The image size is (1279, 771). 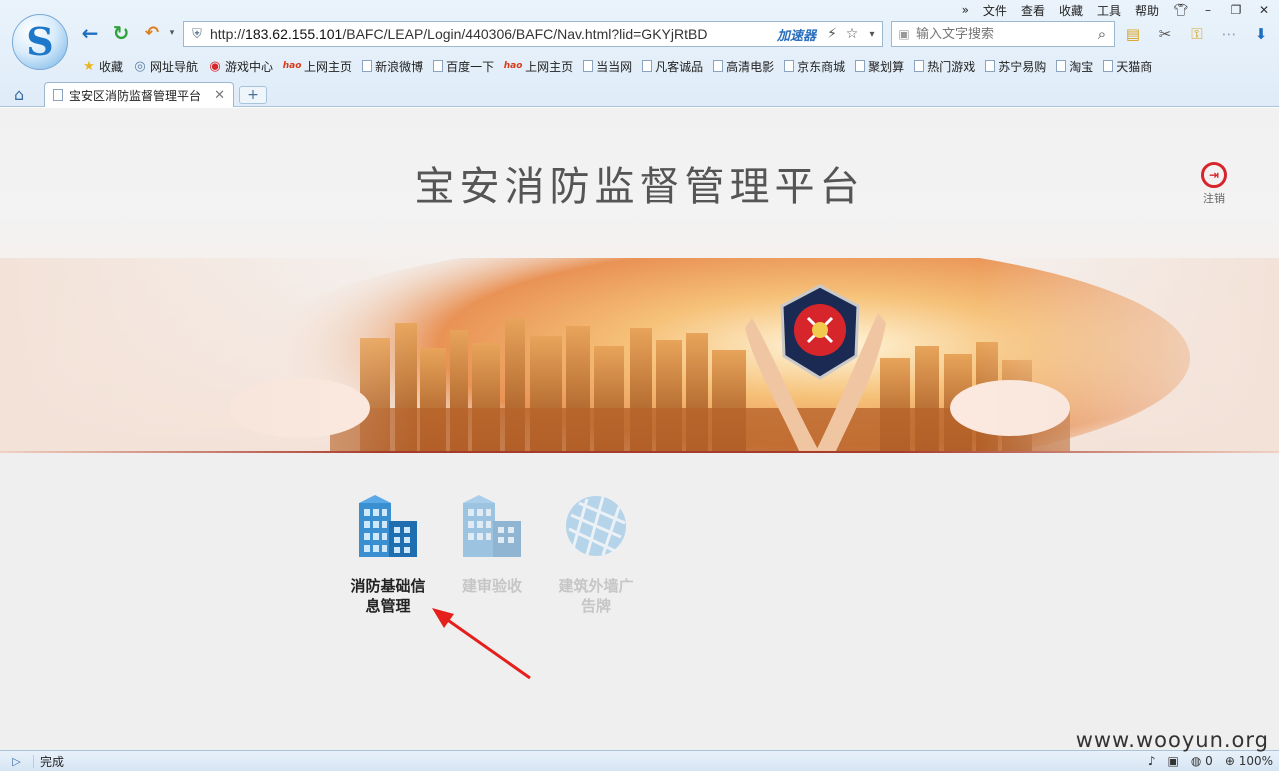 I want to click on fav-item-nav: ◎ 网址导航, so click(x=166, y=66).